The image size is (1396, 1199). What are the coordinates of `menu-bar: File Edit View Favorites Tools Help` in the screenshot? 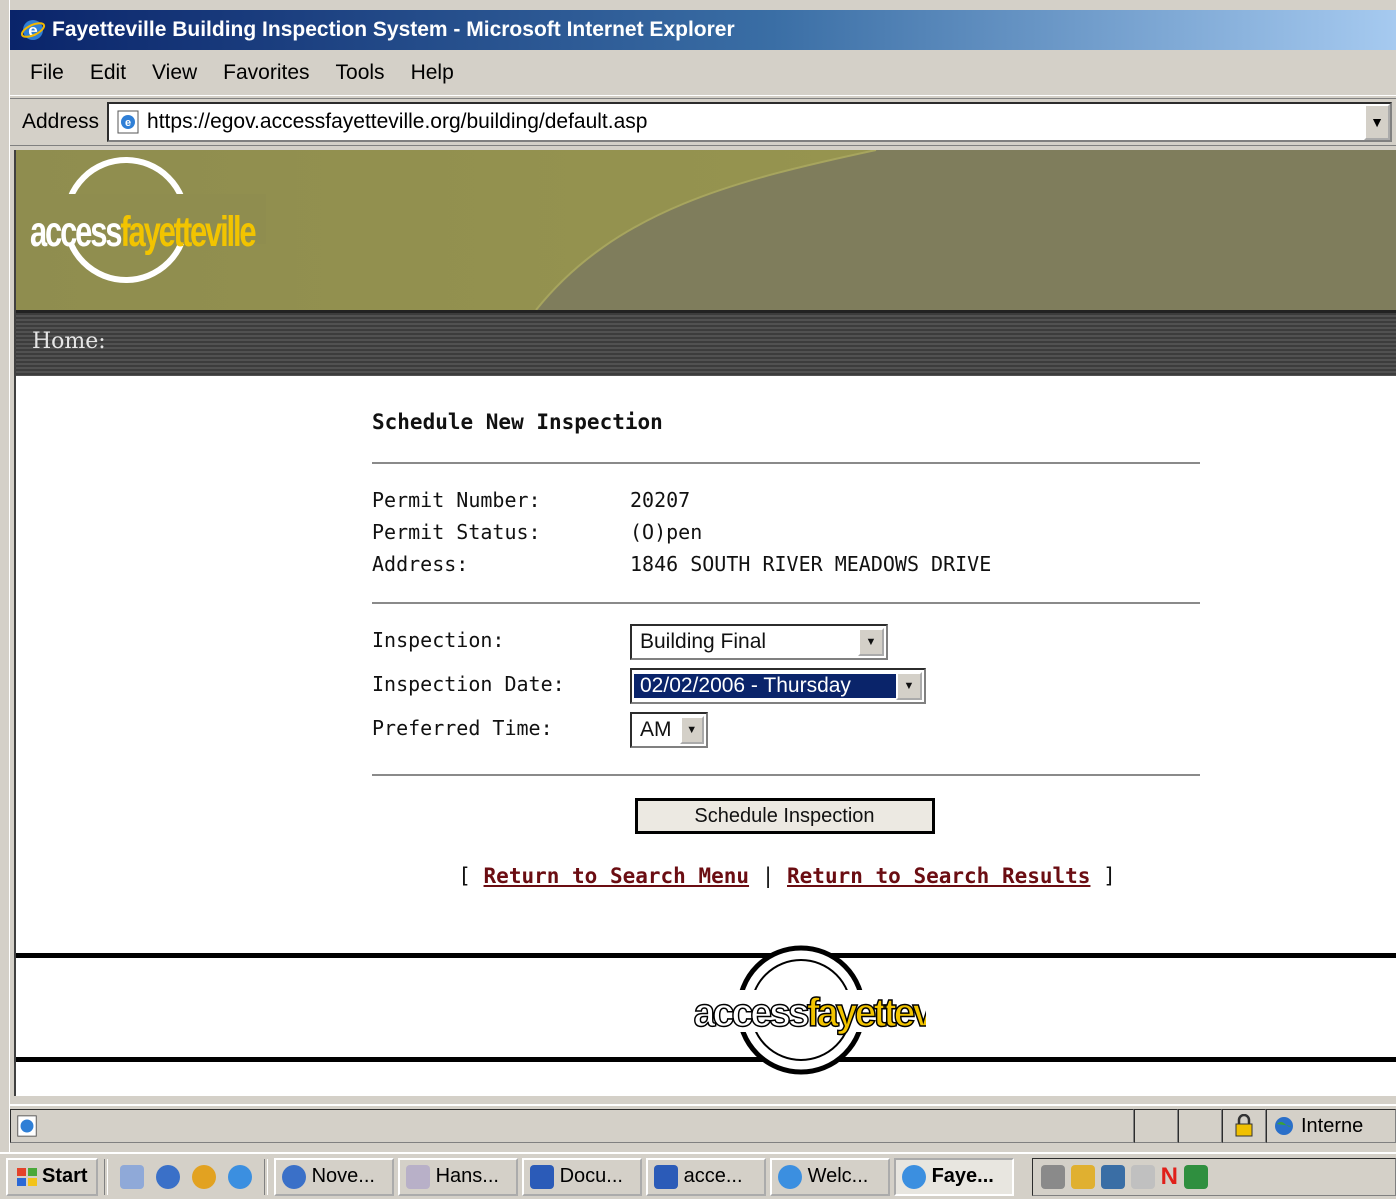 It's located at (703, 73).